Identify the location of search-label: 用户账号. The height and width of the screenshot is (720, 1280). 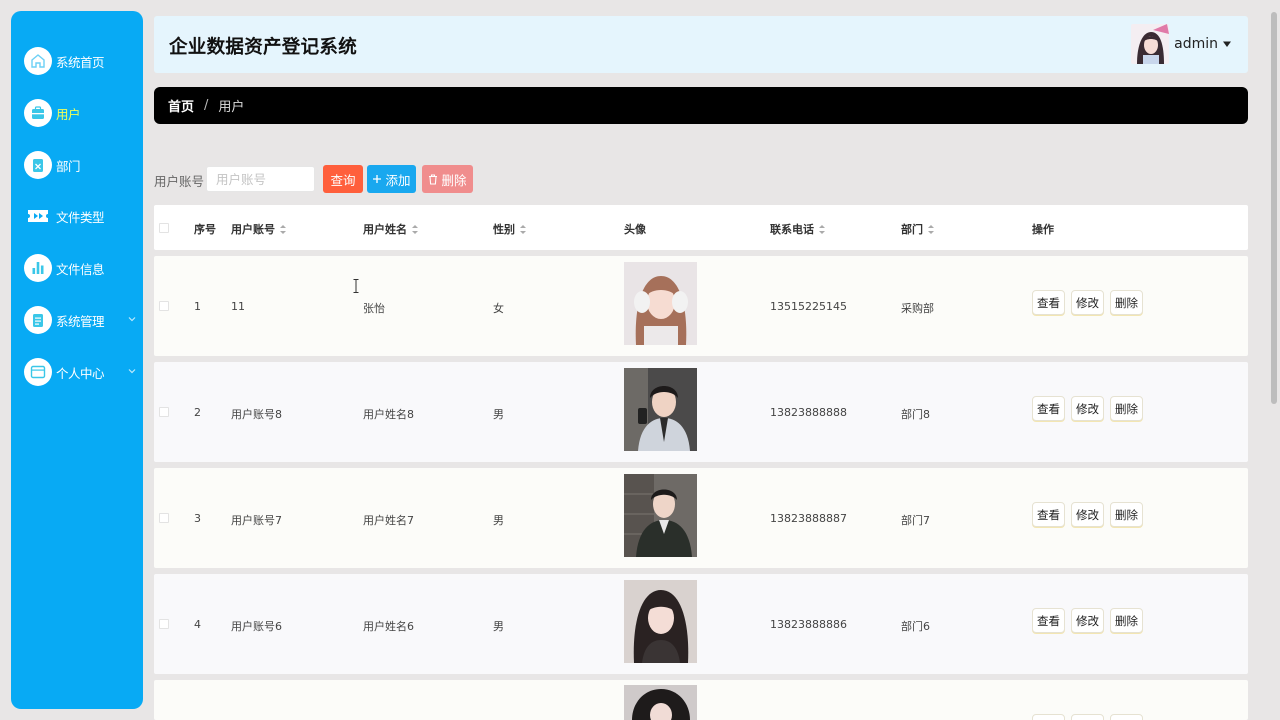
(179, 181).